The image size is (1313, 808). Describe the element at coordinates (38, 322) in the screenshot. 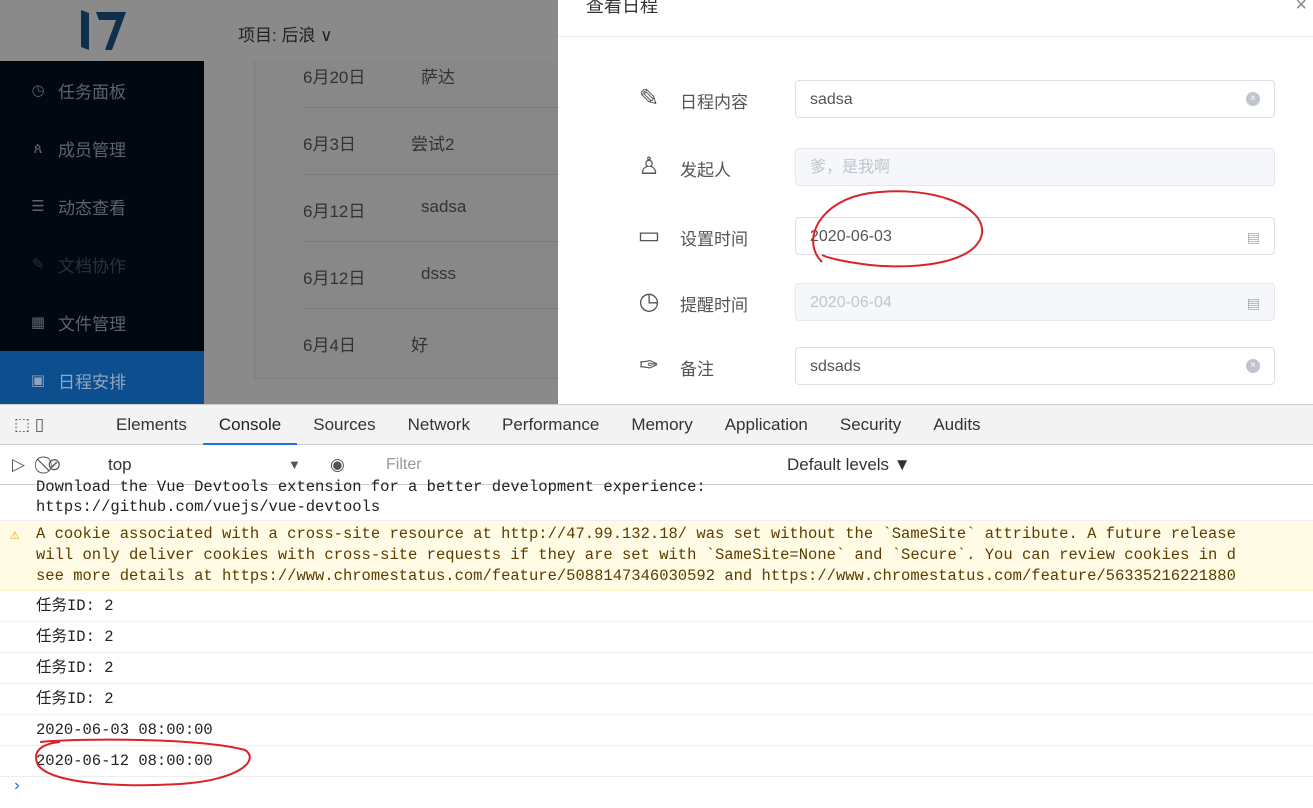

I see `grid-icon: ▦` at that location.